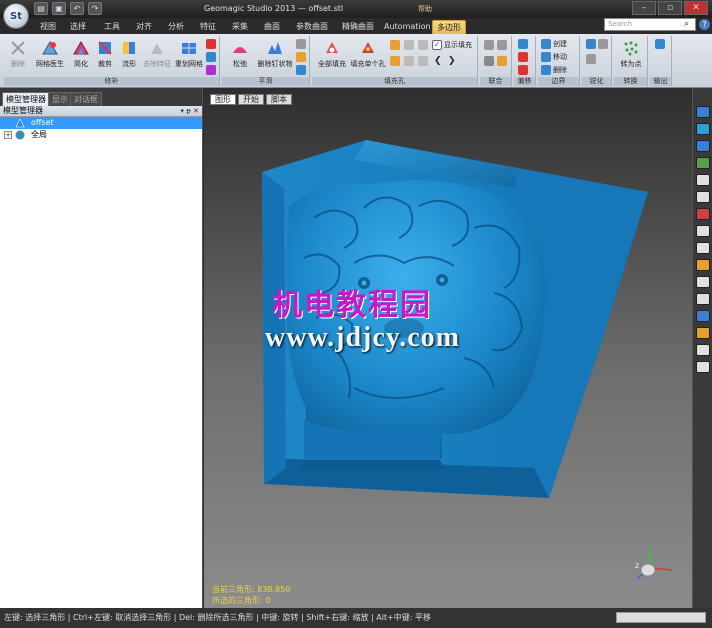 This screenshot has height=628, width=712. What do you see at coordinates (703, 197) in the screenshot?
I see `view-tool-6-icon` at bounding box center [703, 197].